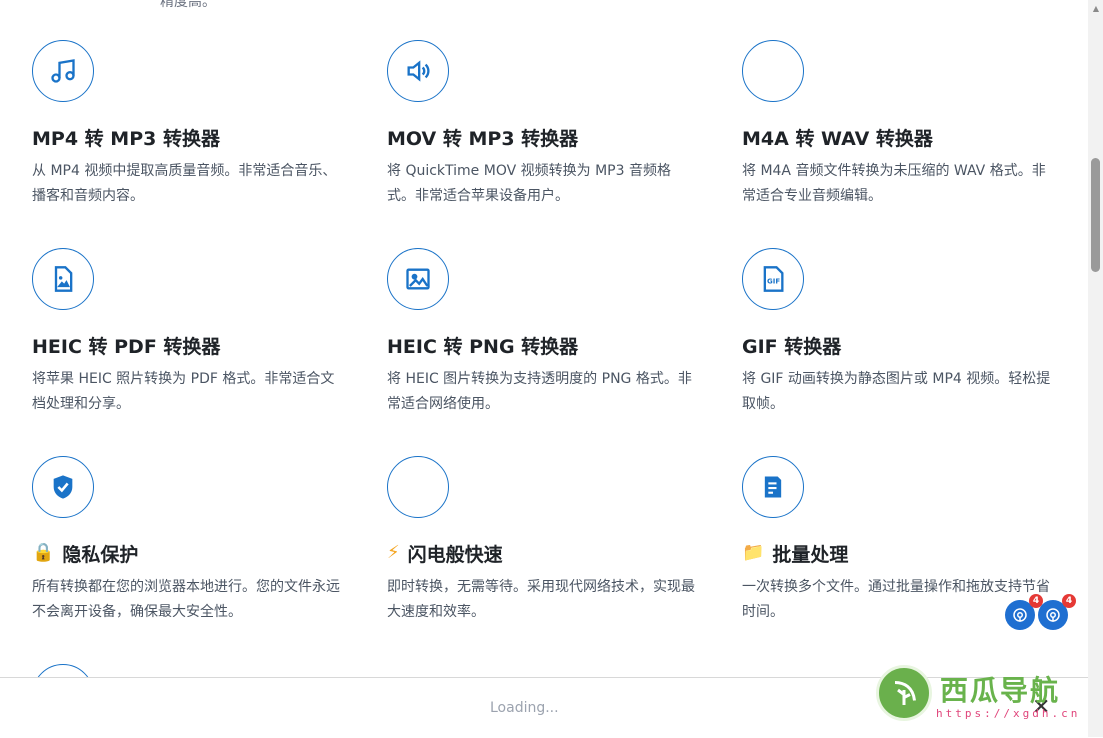  What do you see at coordinates (539, 391) in the screenshot?
I see `feature-description: 将 HEIC 图片转换为支持透明度的 PNG 格式。非常适合网络使用。` at bounding box center [539, 391].